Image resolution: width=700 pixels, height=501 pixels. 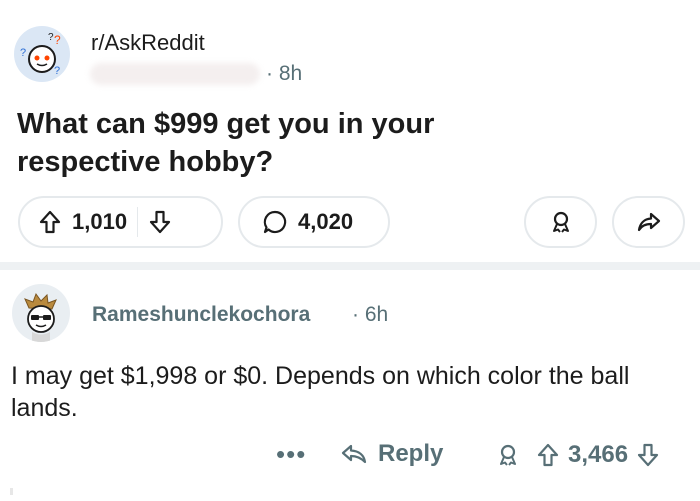 What do you see at coordinates (275, 222) in the screenshot?
I see `comment-bubble-icon` at bounding box center [275, 222].